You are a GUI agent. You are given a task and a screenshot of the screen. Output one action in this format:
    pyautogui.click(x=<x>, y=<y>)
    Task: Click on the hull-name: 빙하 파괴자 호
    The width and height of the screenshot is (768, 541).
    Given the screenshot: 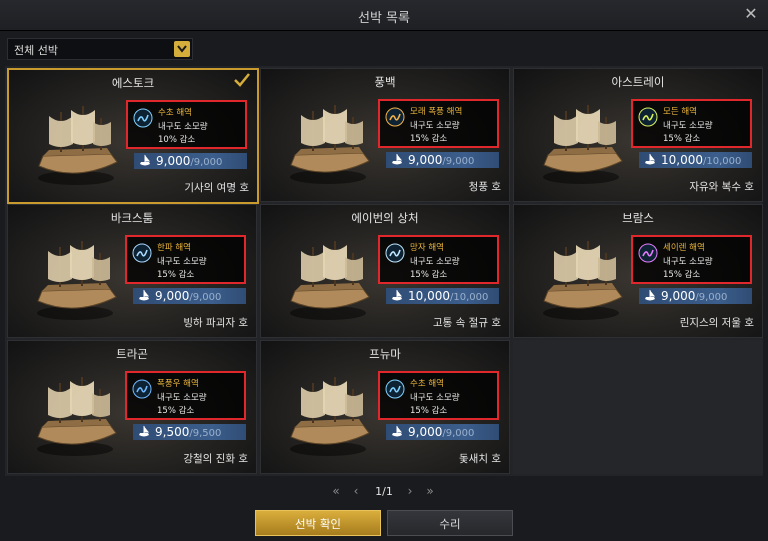 What is the action you would take?
    pyautogui.click(x=215, y=323)
    